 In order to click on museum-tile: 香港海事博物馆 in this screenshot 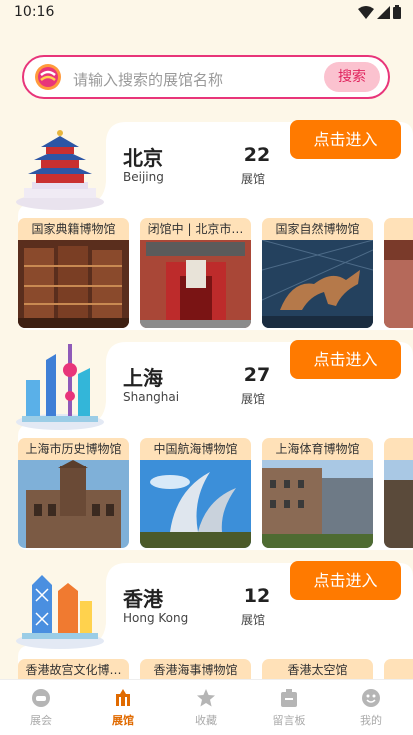, I will do `click(195, 669)`.